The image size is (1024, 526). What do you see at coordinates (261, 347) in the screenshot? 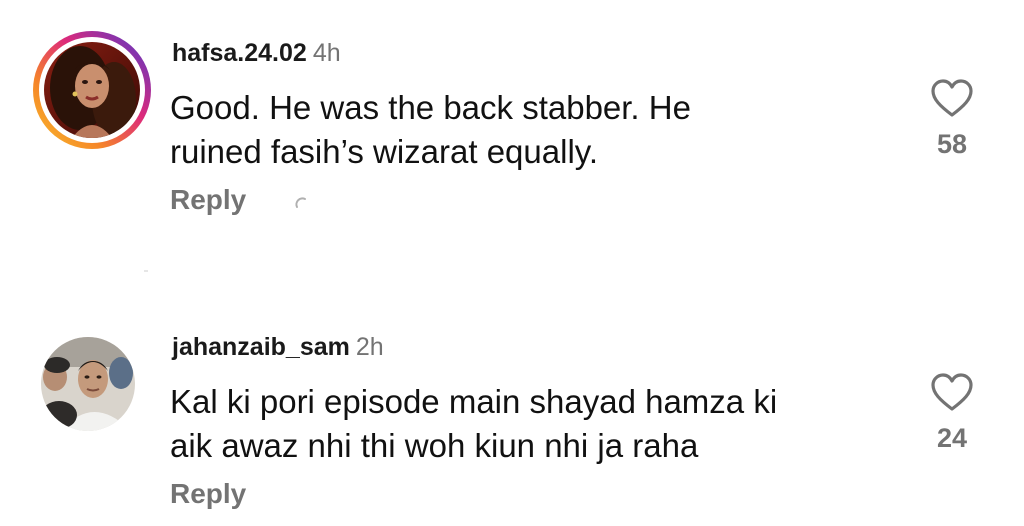
I see `username: jahanzaib_sam` at bounding box center [261, 347].